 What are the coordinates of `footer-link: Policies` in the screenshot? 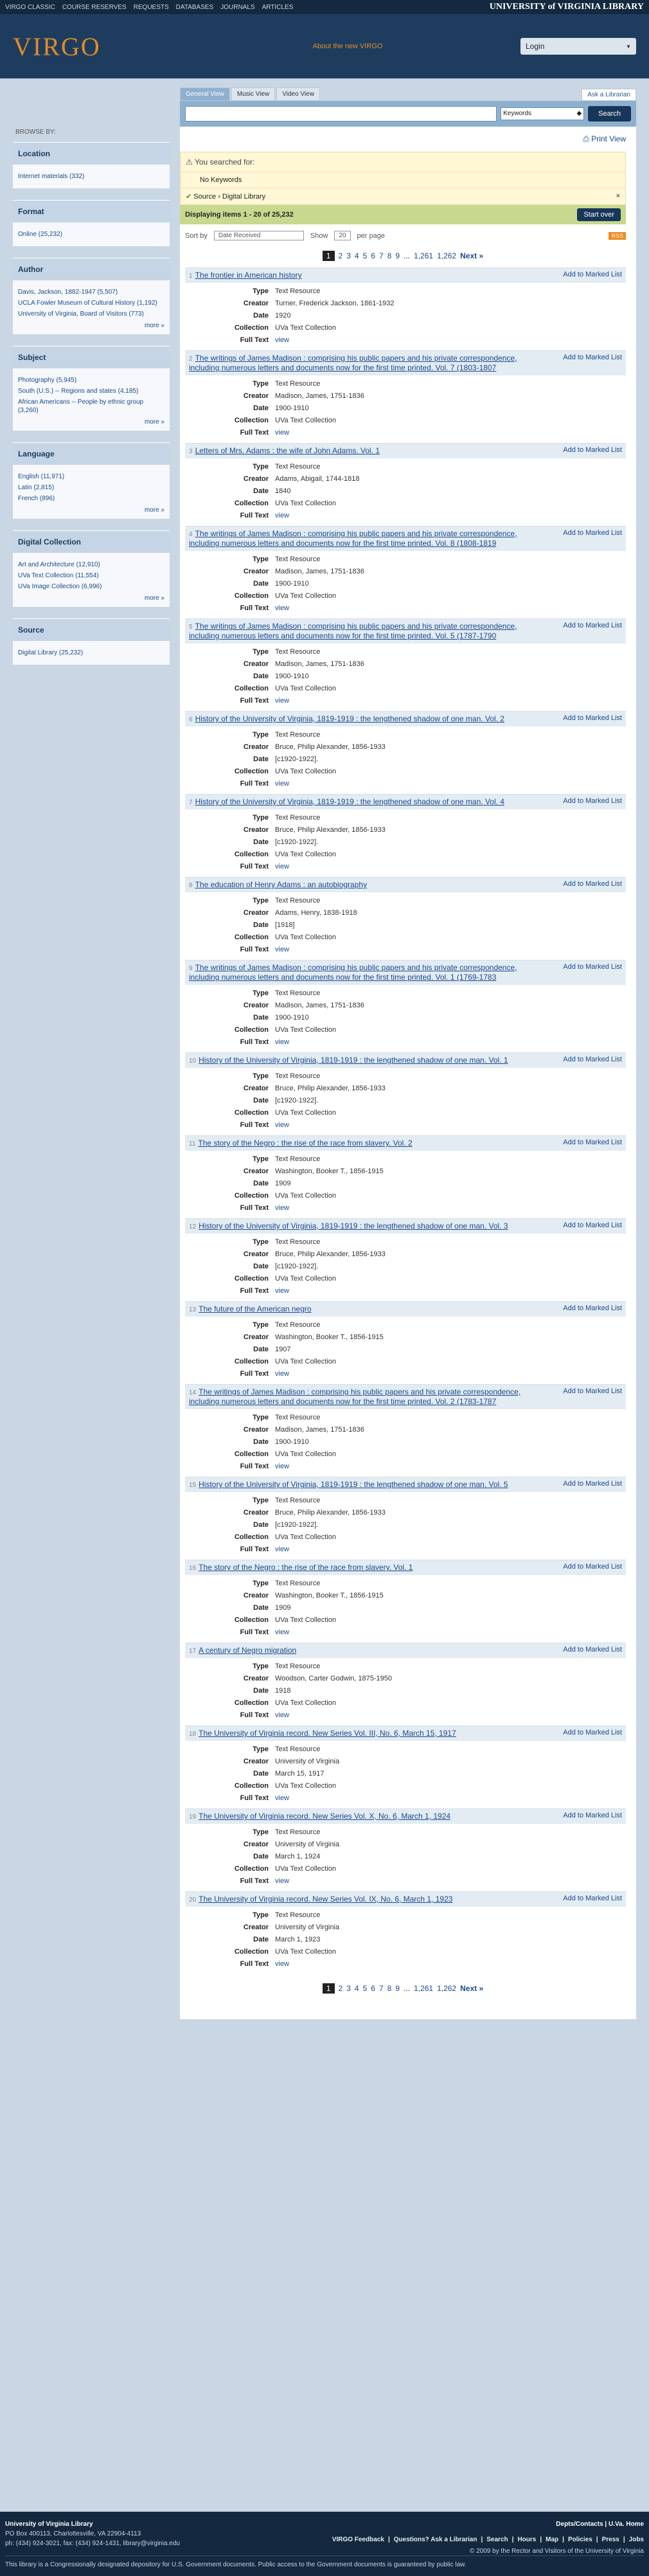 It's located at (580, 2539).